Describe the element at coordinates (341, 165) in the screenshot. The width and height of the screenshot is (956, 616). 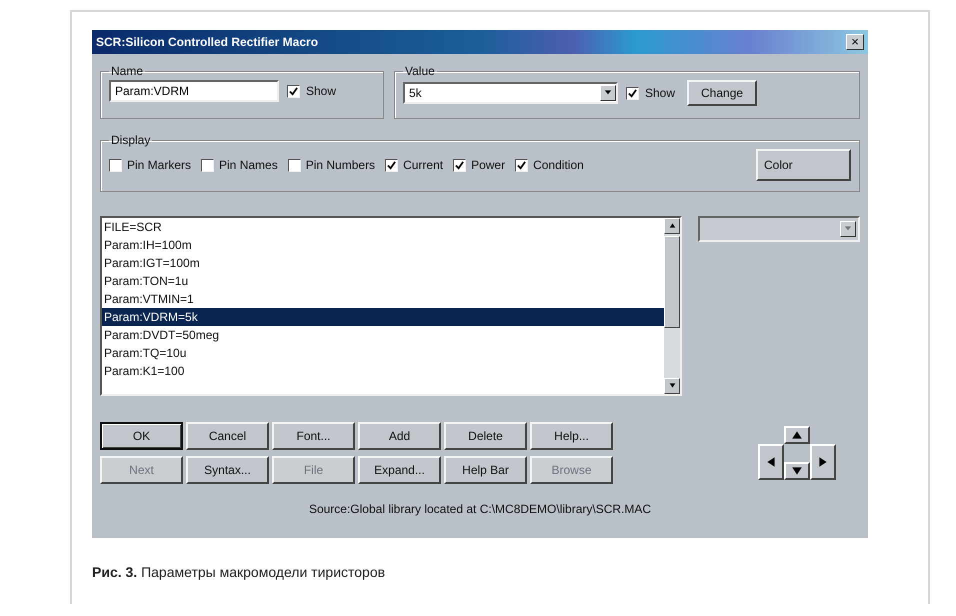
I see `checkbox-label: Pin Numbers` at that location.